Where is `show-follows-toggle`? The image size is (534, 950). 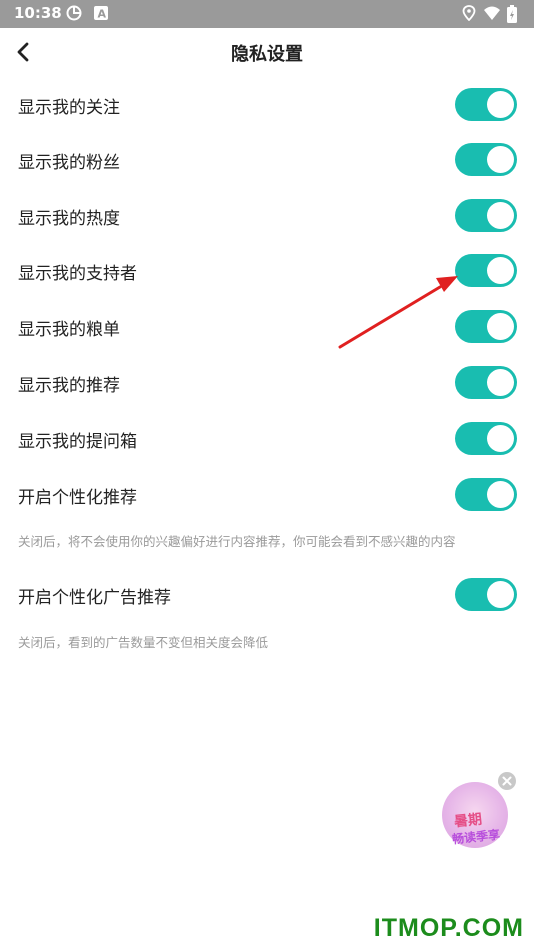 show-follows-toggle is located at coordinates (486, 104).